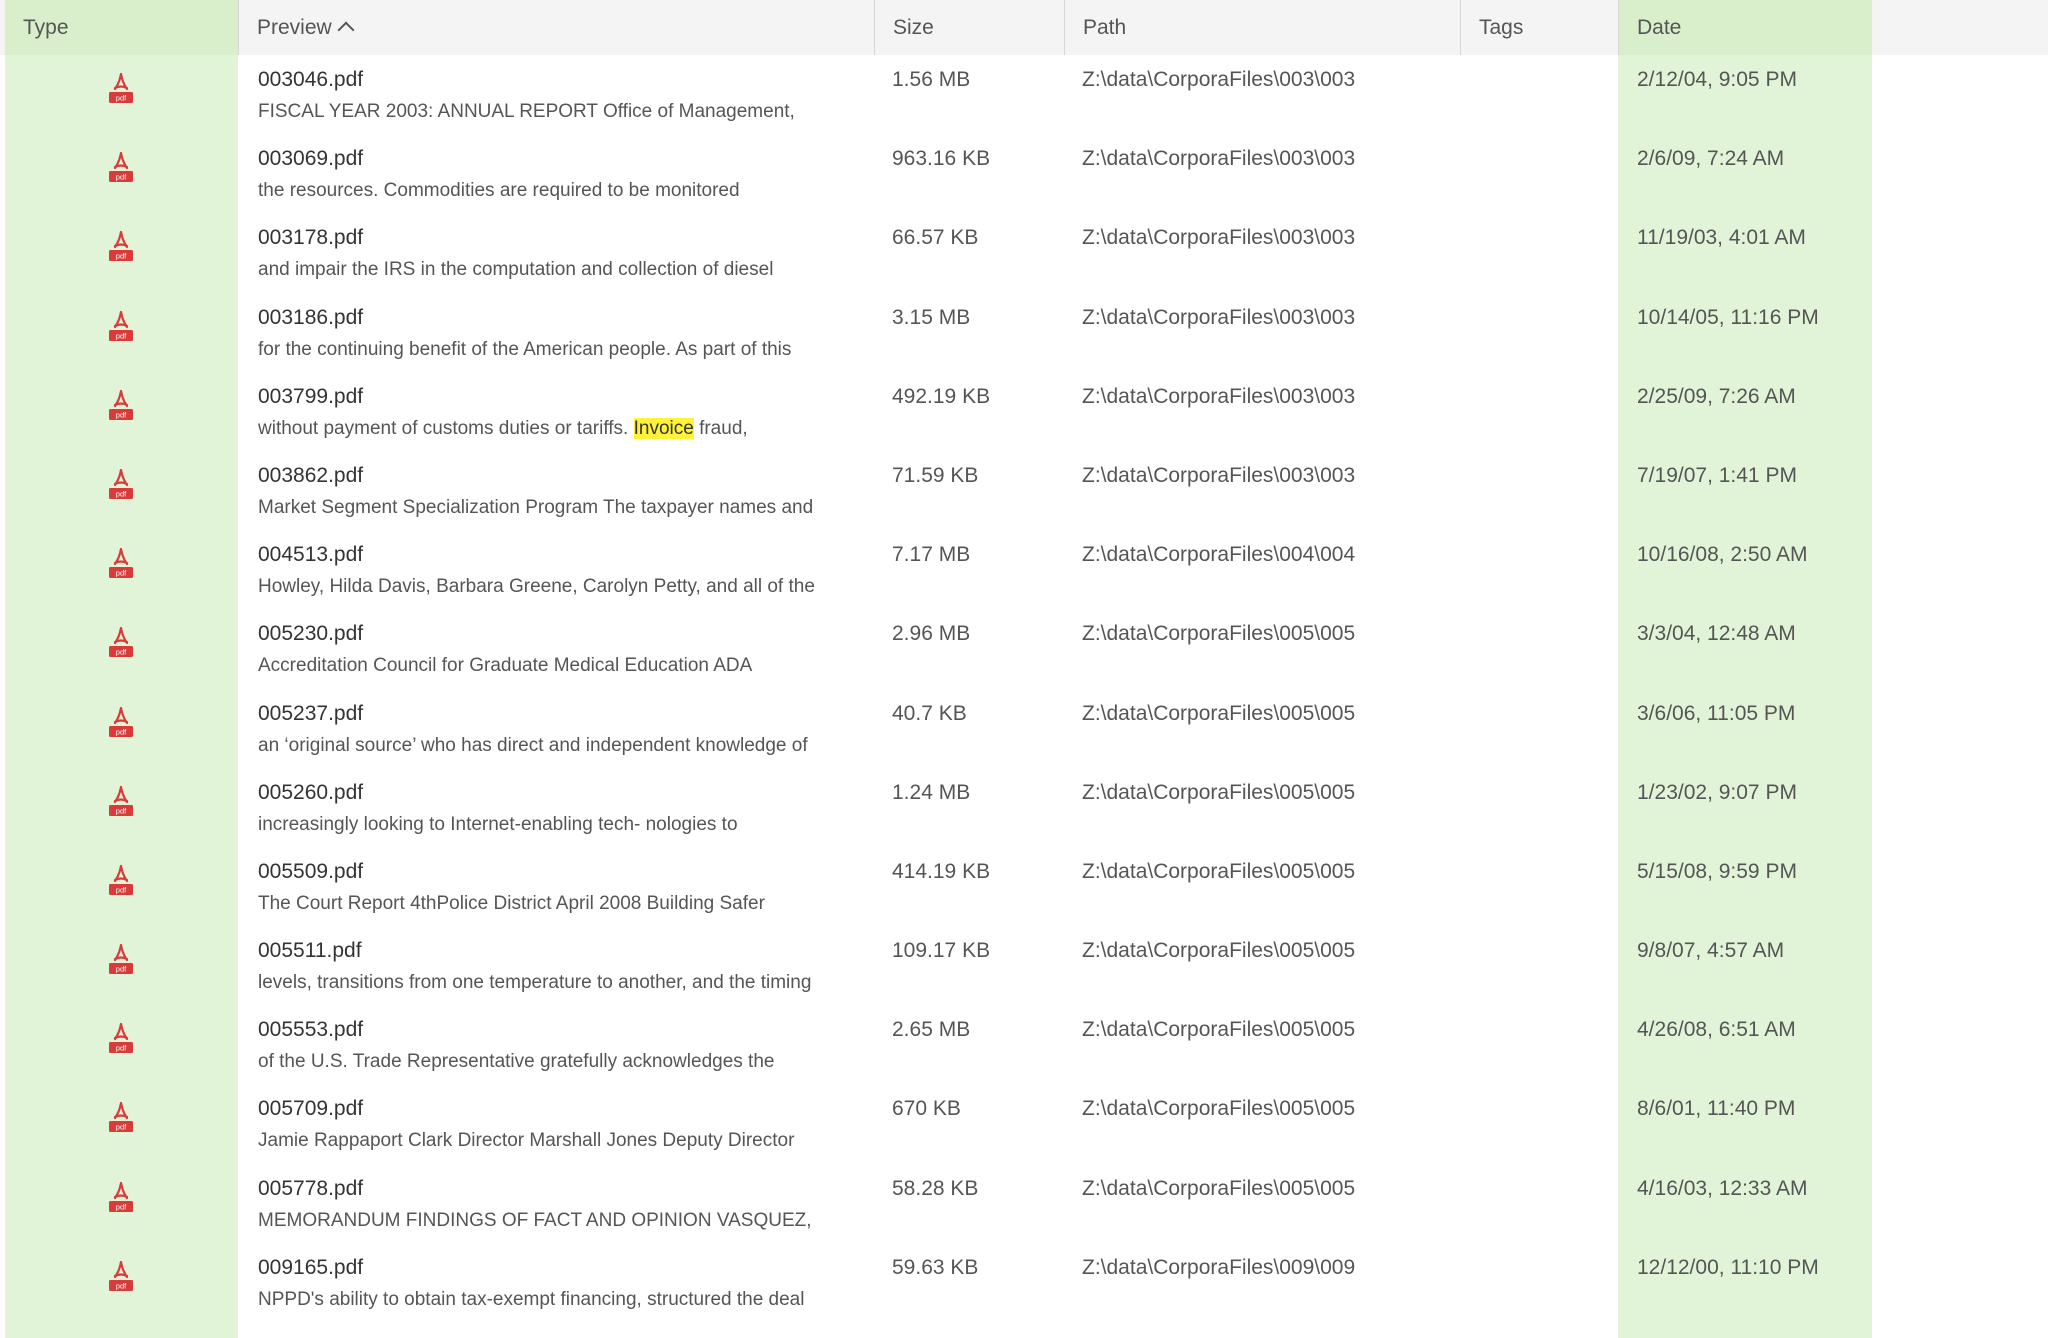 This screenshot has width=2048, height=1338. What do you see at coordinates (310, 793) in the screenshot?
I see `file-name: 005260.pdf` at bounding box center [310, 793].